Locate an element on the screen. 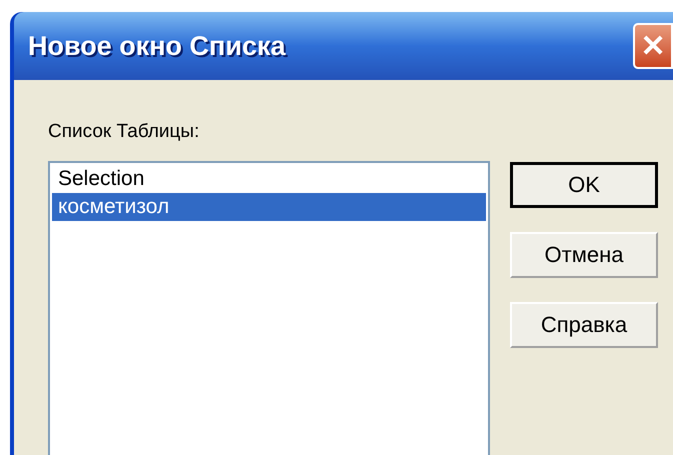  list-item: Selection is located at coordinates (269, 178).